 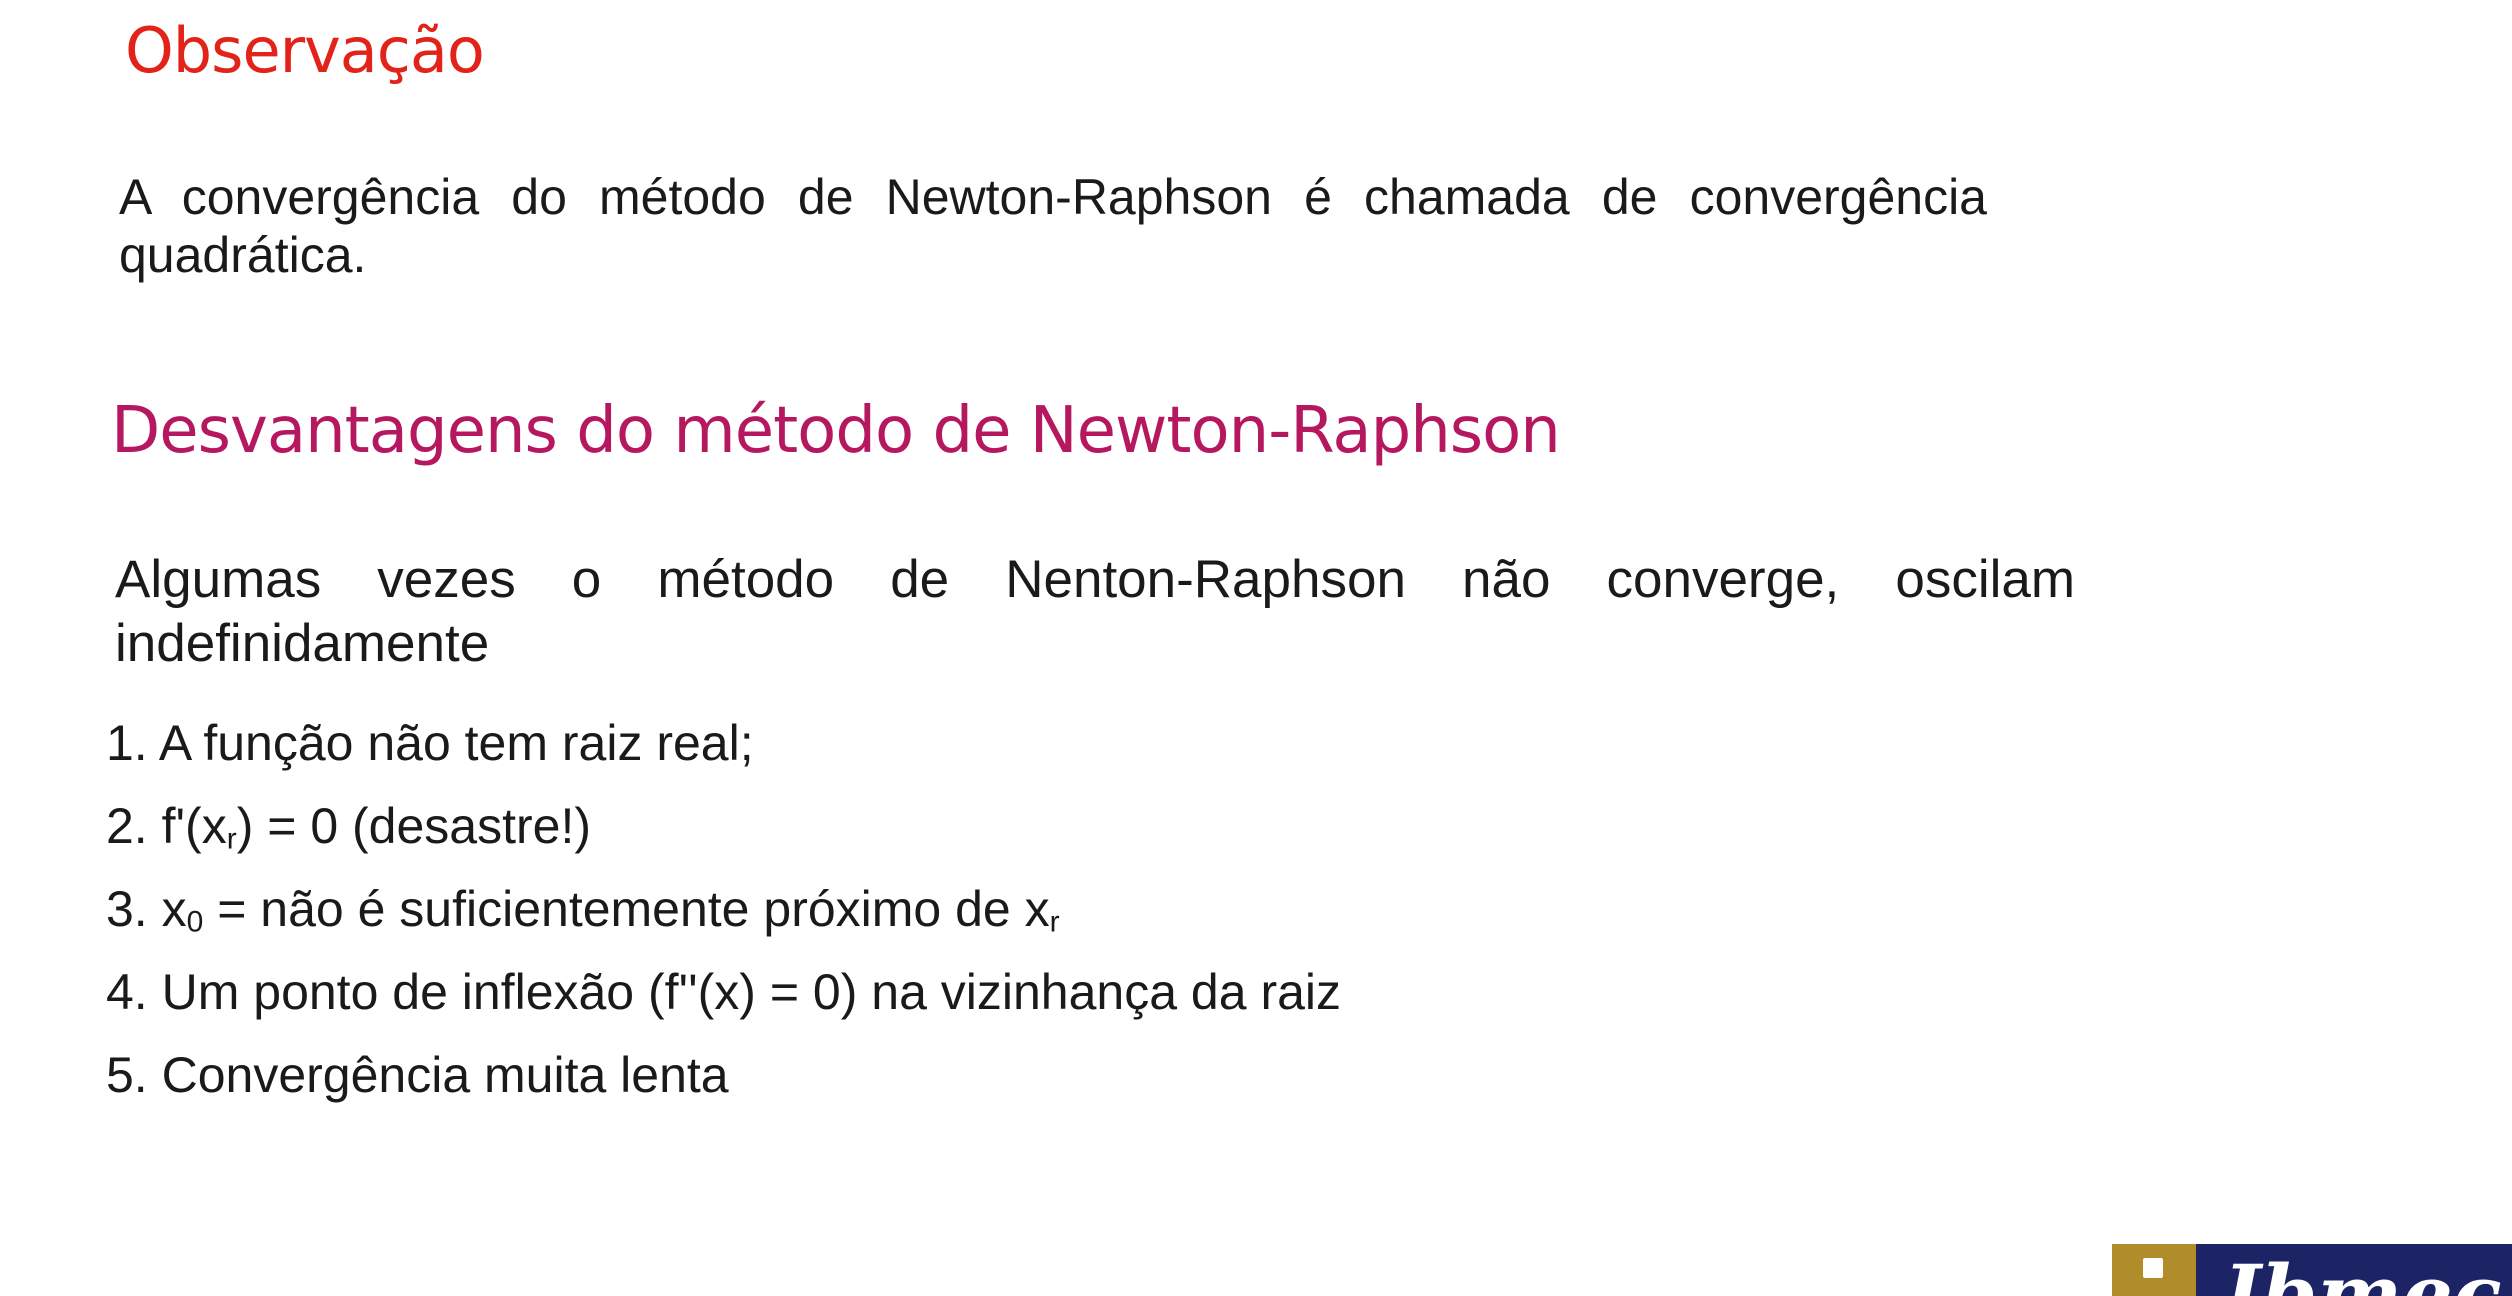 I want to click on observacao-title: Observação, so click(x=305, y=50).